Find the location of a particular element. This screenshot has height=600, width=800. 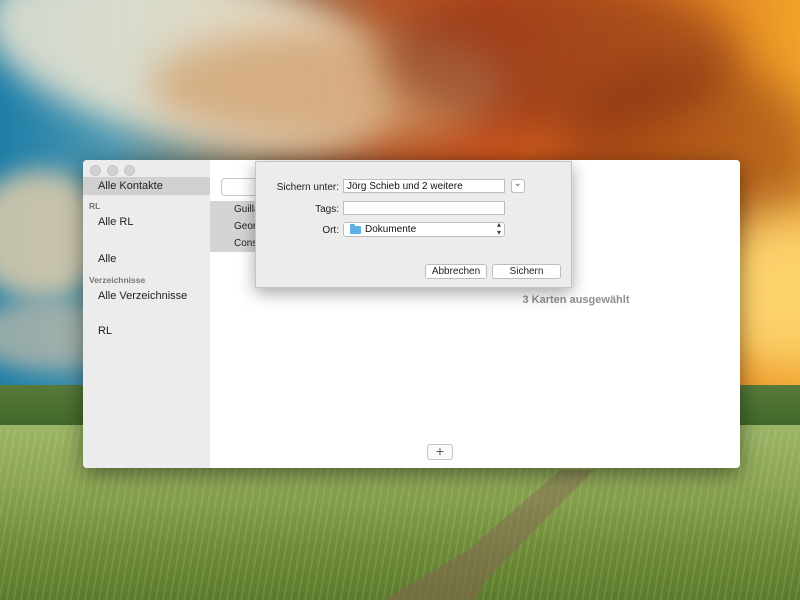

selection-count-label: 3 Karten ausgewählt is located at coordinates (576, 300).